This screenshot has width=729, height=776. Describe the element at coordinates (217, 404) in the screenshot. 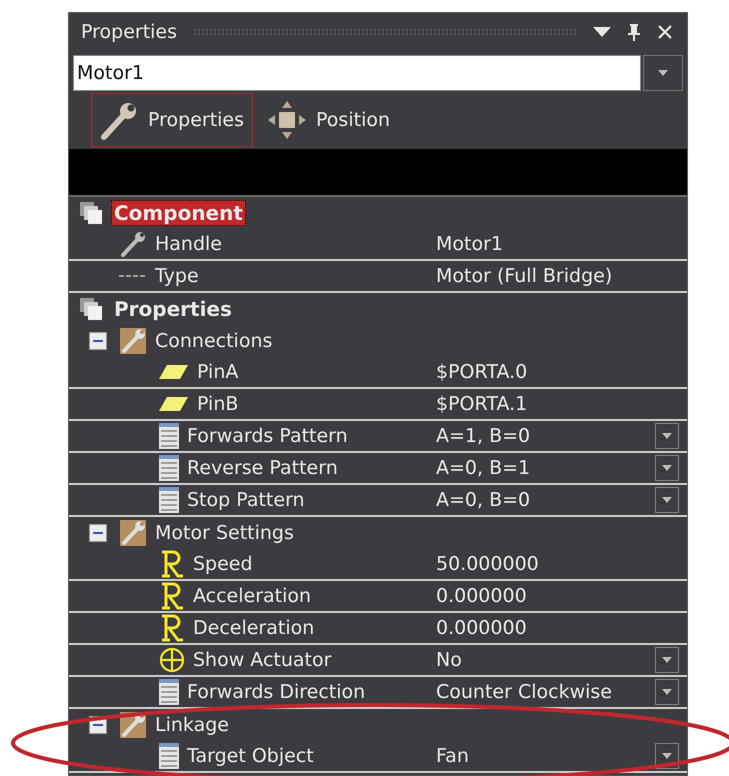

I see `property-label: PinB` at that location.